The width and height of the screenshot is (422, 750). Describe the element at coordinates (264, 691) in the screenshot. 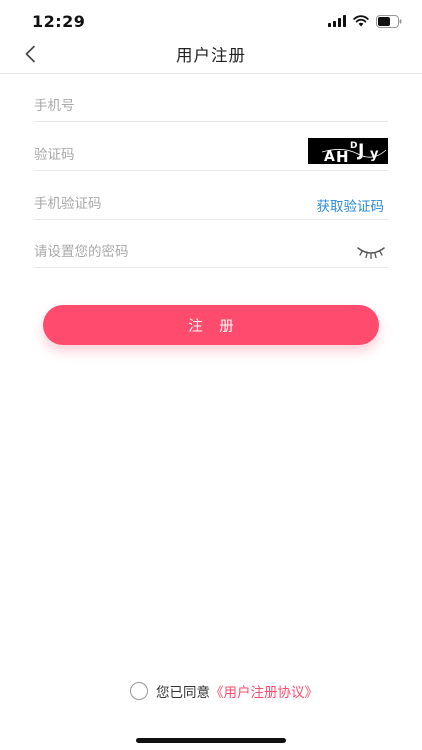

I see `agreement-link: 《用户注册协议》` at that location.